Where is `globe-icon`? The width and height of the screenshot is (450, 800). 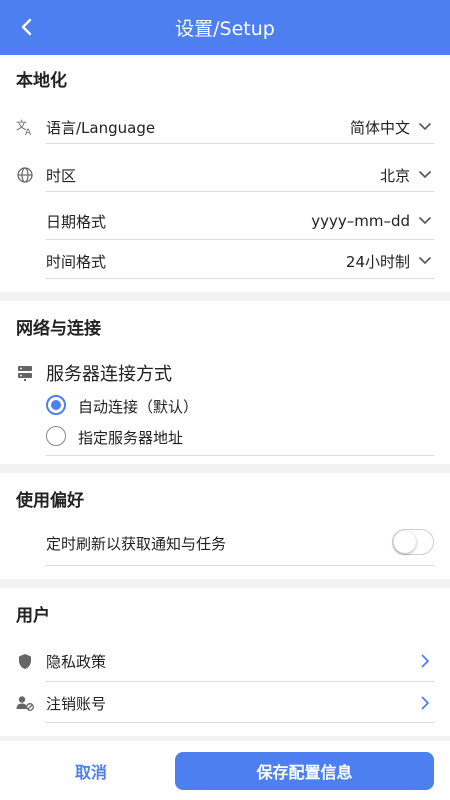 globe-icon is located at coordinates (25, 175).